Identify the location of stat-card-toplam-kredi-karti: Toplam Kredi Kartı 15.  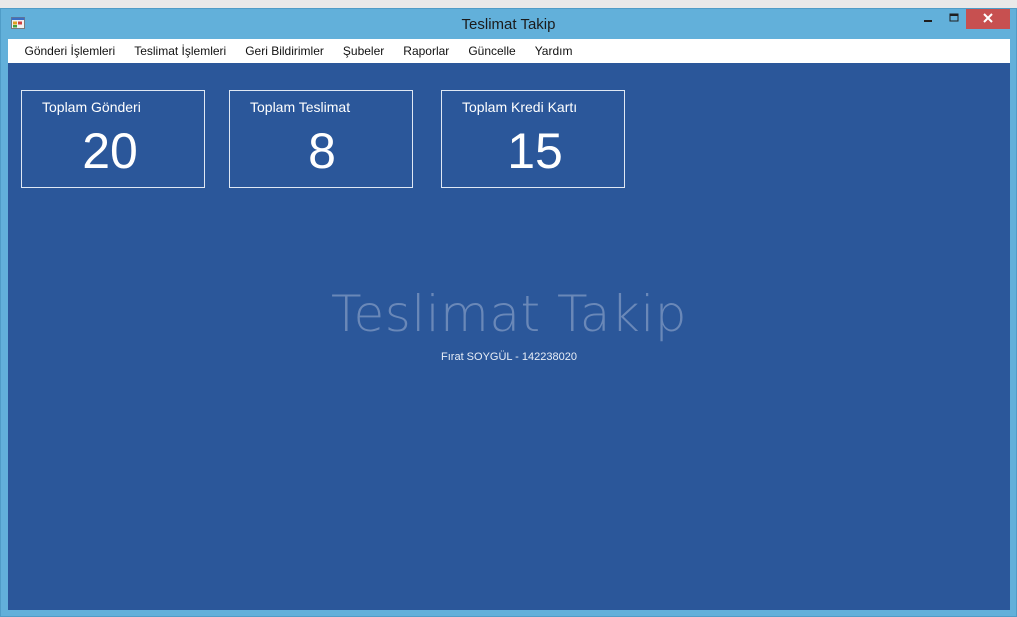
(533, 139).